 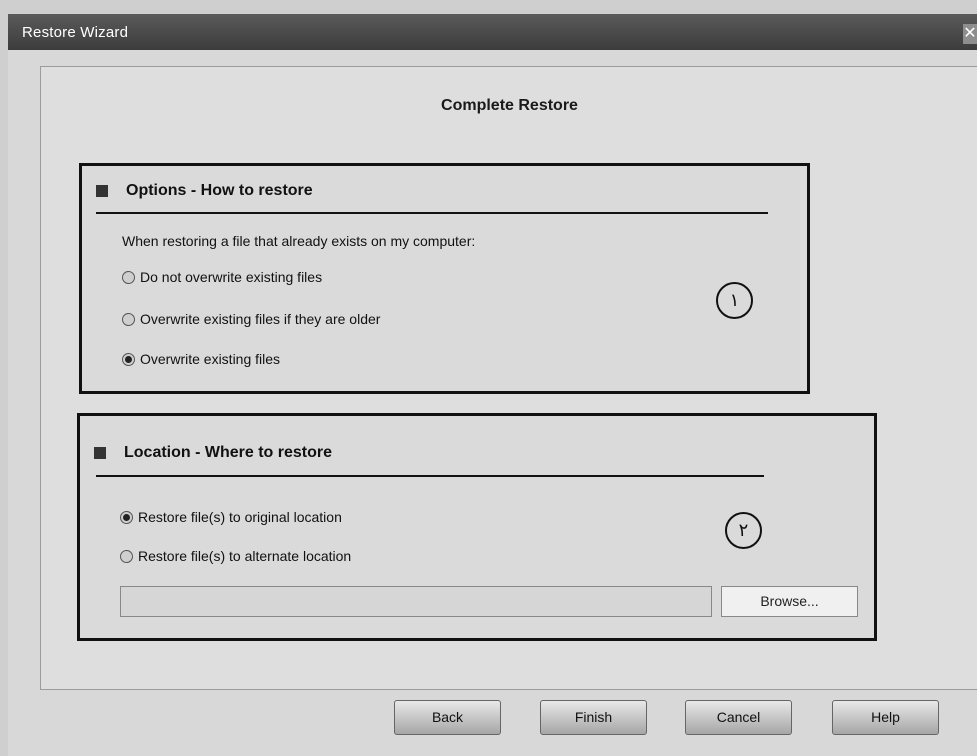 I want to click on radio-alternate-location: Restore file(s) to alternate location, so click(x=235, y=556).